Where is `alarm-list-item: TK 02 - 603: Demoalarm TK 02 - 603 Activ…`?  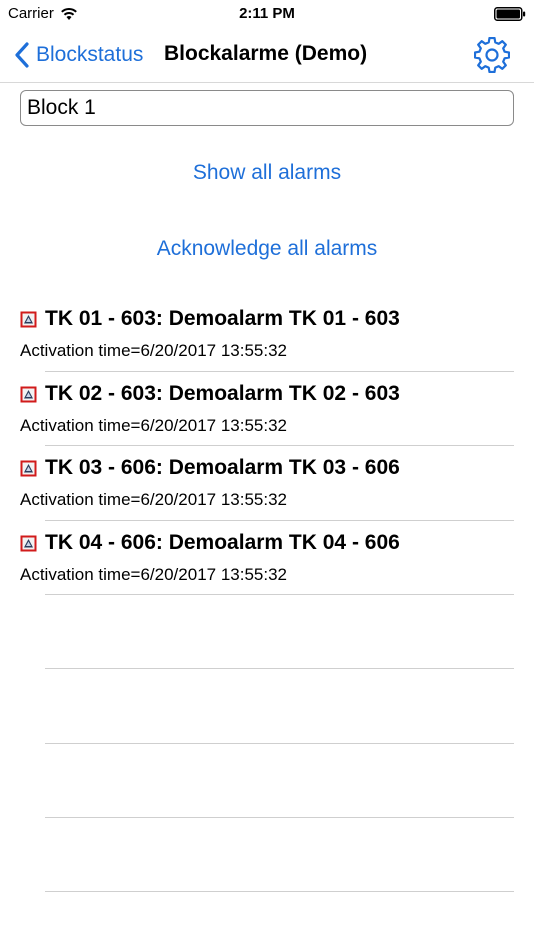 alarm-list-item: TK 02 - 603: Demoalarm TK 02 - 603 Activ… is located at coordinates (267, 415).